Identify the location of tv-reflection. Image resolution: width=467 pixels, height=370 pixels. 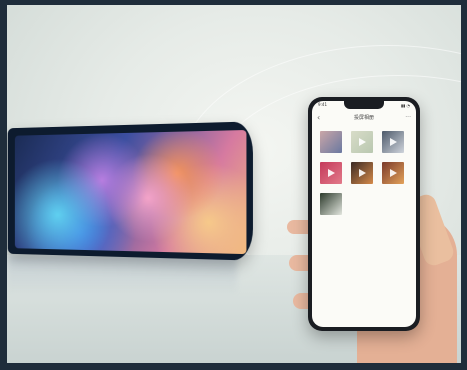
(122, 275).